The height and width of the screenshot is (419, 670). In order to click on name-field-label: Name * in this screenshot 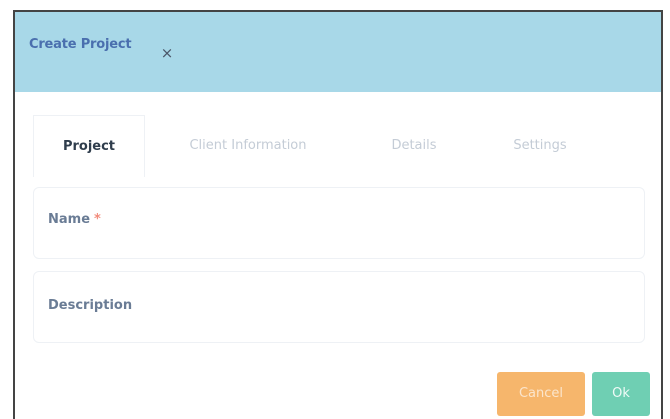, I will do `click(74, 219)`.